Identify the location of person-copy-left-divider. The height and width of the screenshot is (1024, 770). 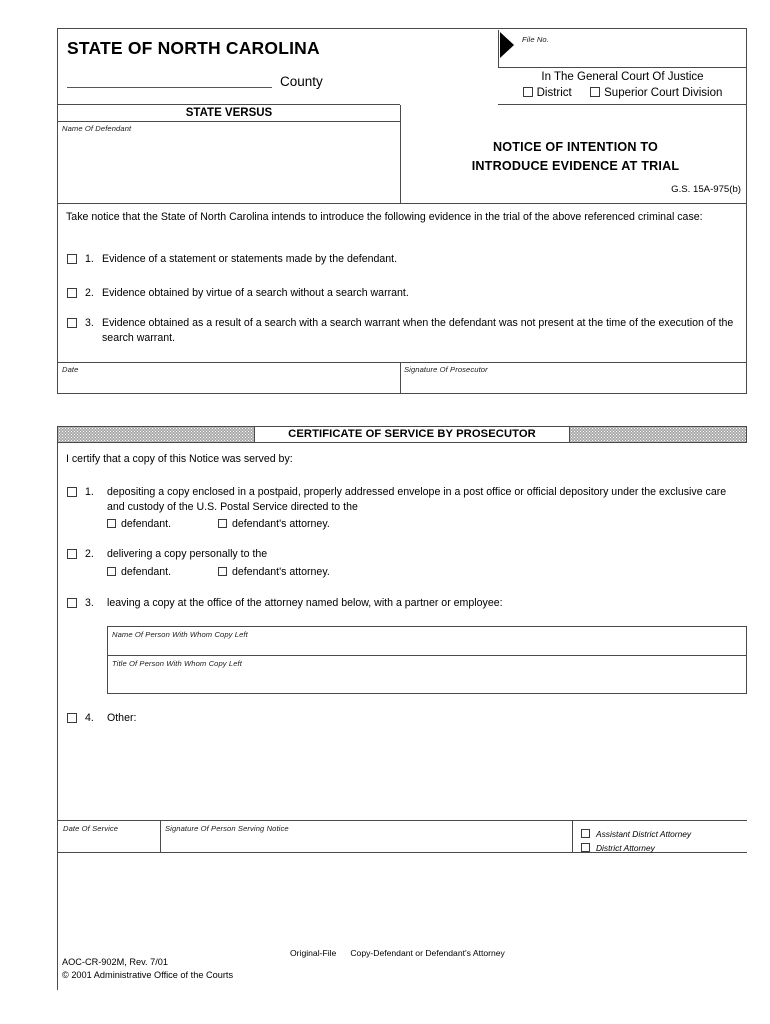
(427, 655).